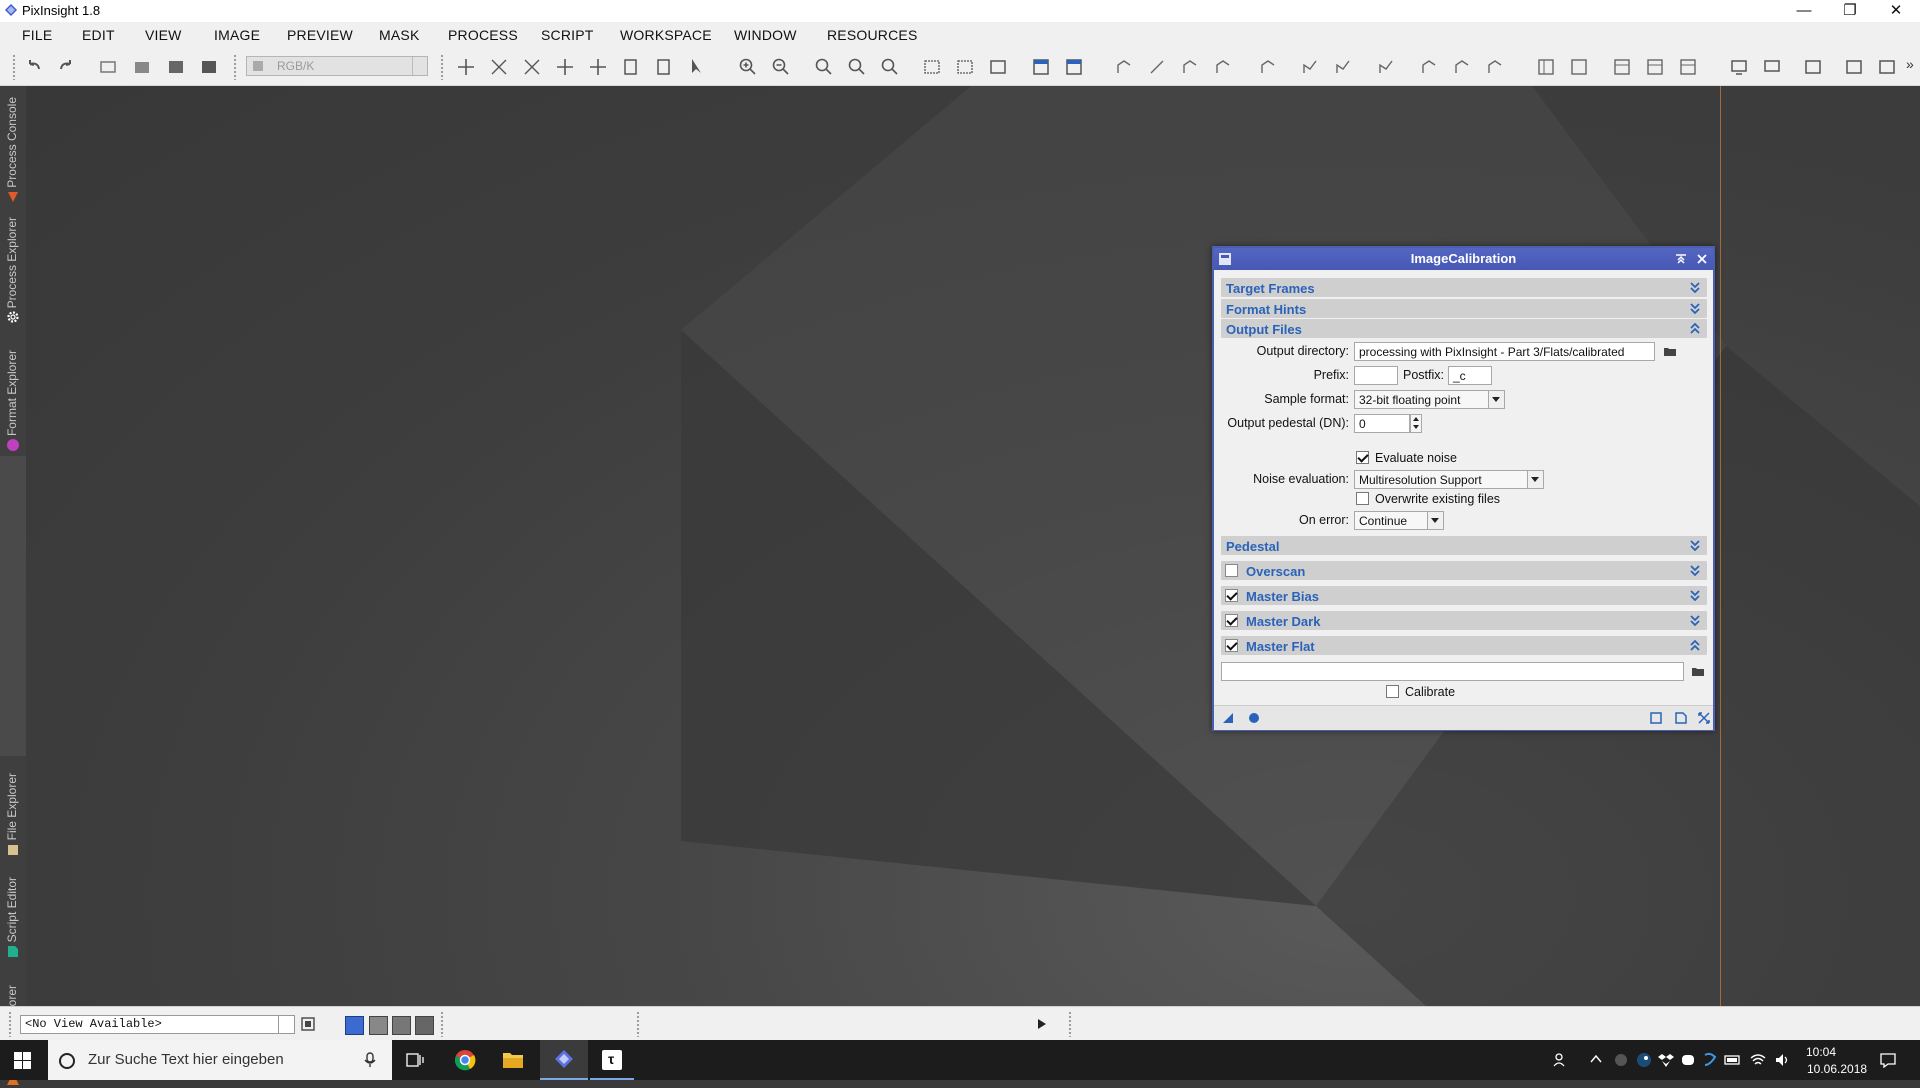  What do you see at coordinates (1416, 427) in the screenshot?
I see `spin-down-icon` at bounding box center [1416, 427].